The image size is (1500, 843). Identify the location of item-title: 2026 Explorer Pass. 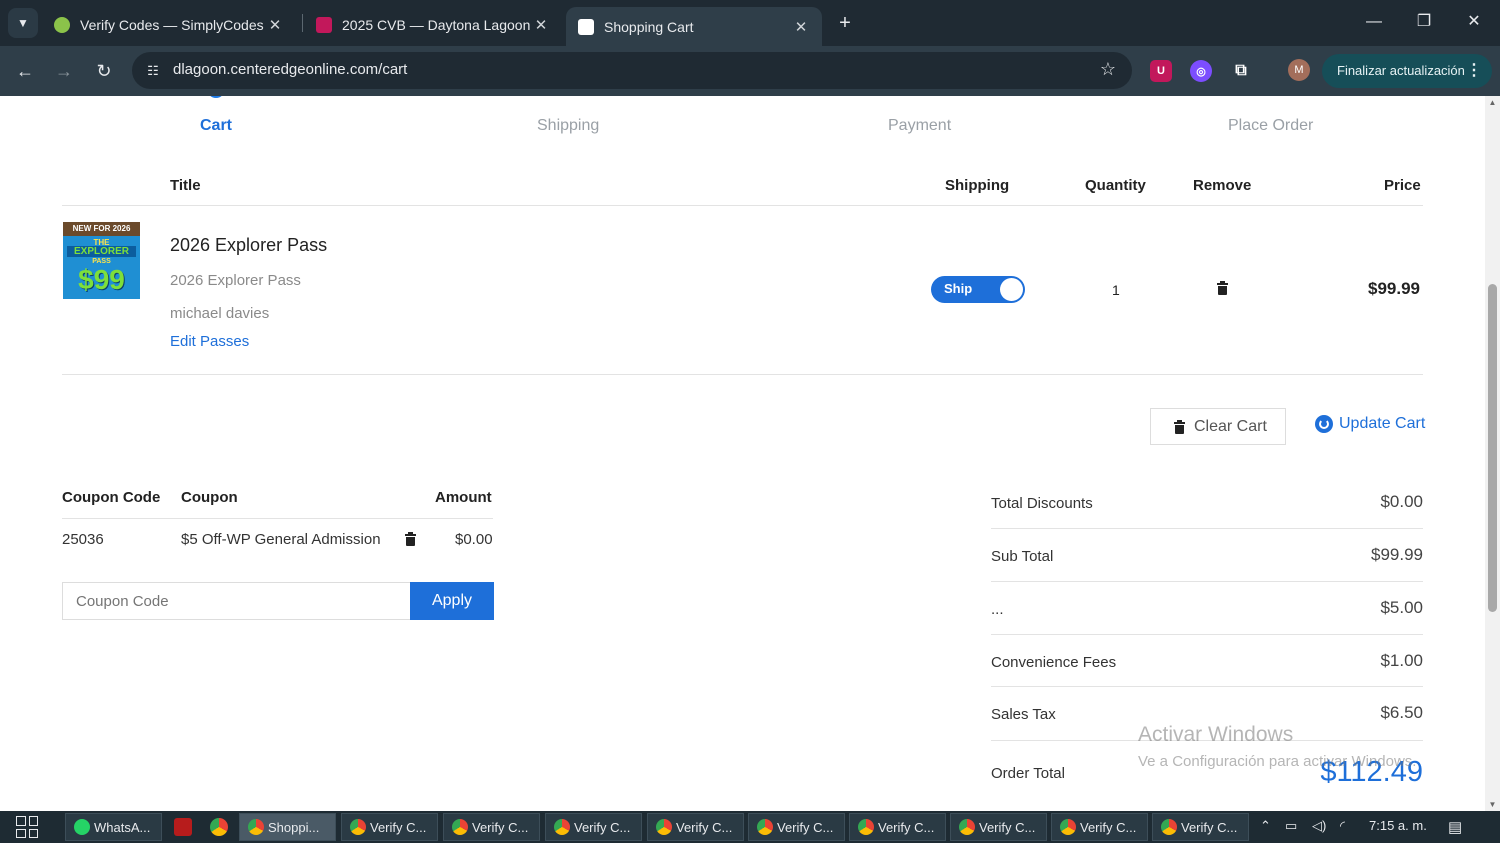
(249, 245).